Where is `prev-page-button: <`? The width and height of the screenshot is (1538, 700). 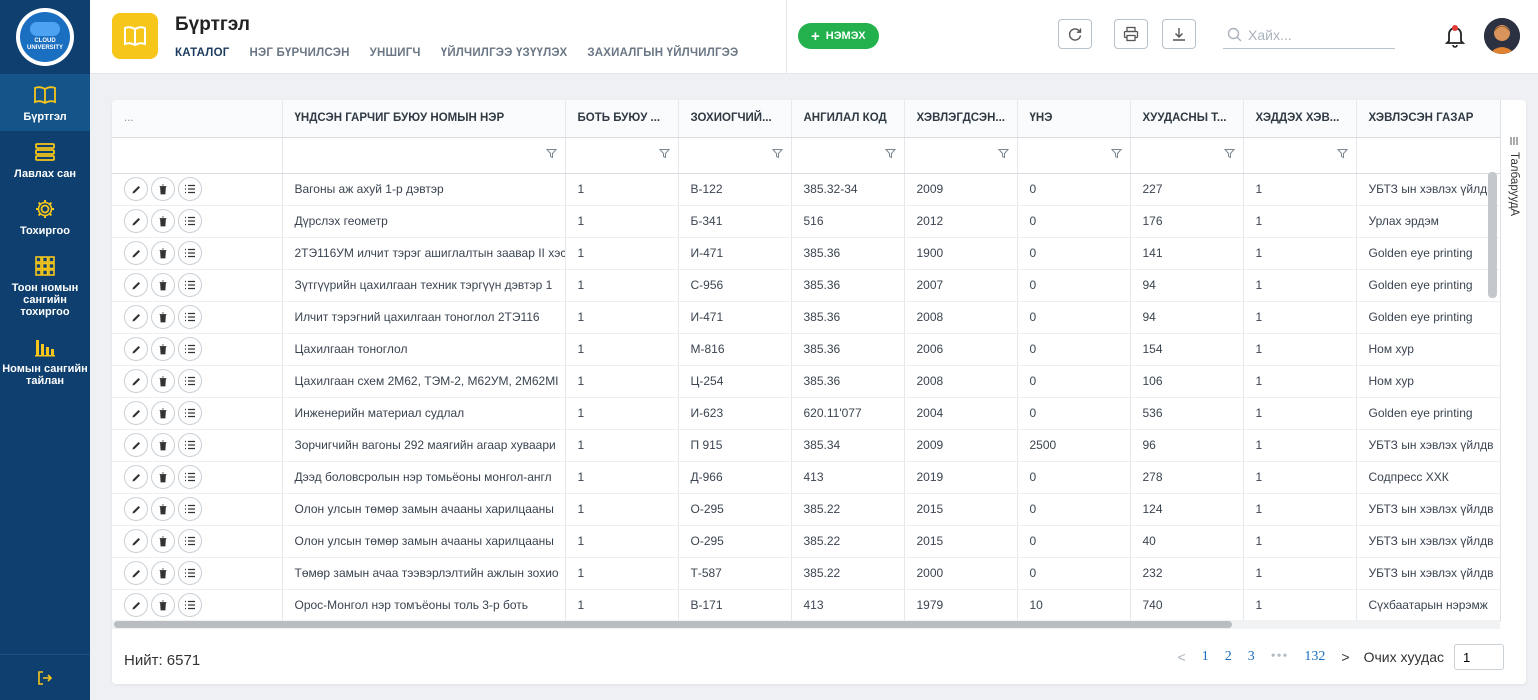 prev-page-button: < is located at coordinates (1182, 657).